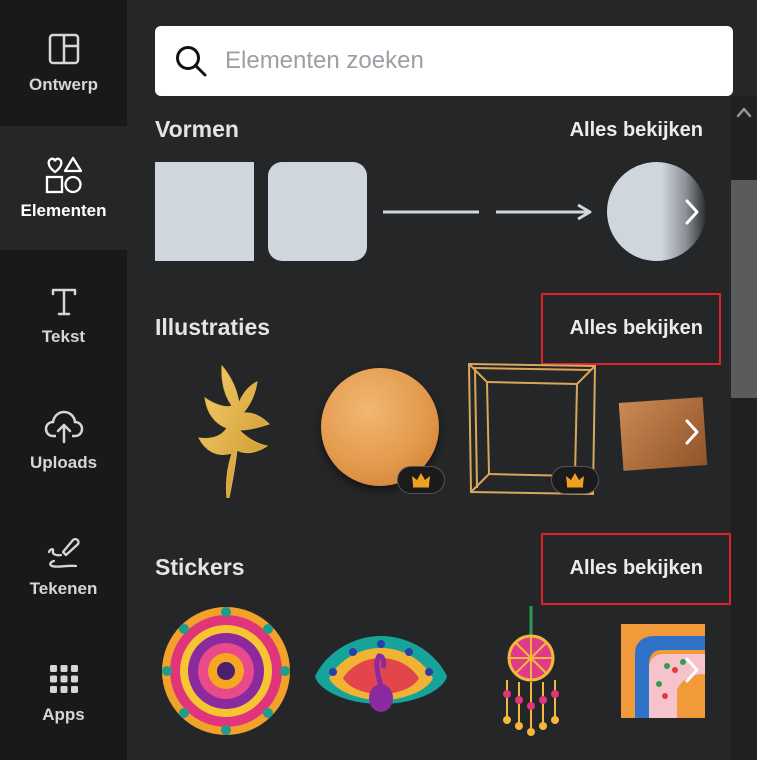  I want to click on rail-item-label: Apps, so click(63, 714).